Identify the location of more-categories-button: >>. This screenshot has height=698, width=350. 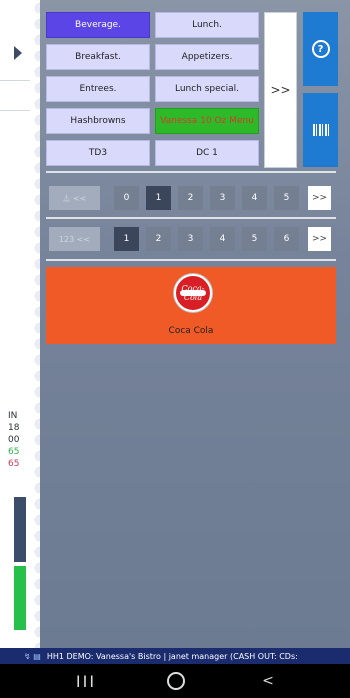
(280, 90).